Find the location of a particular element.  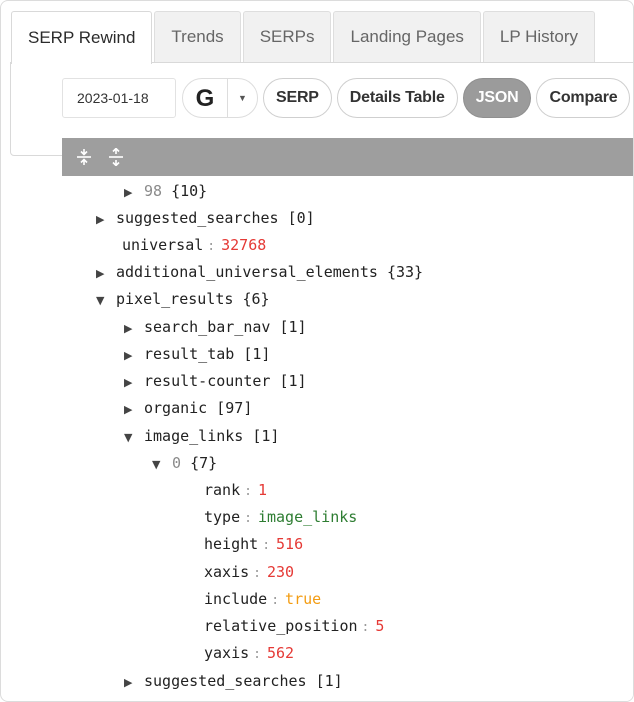

node-count: [0] is located at coordinates (301, 218).